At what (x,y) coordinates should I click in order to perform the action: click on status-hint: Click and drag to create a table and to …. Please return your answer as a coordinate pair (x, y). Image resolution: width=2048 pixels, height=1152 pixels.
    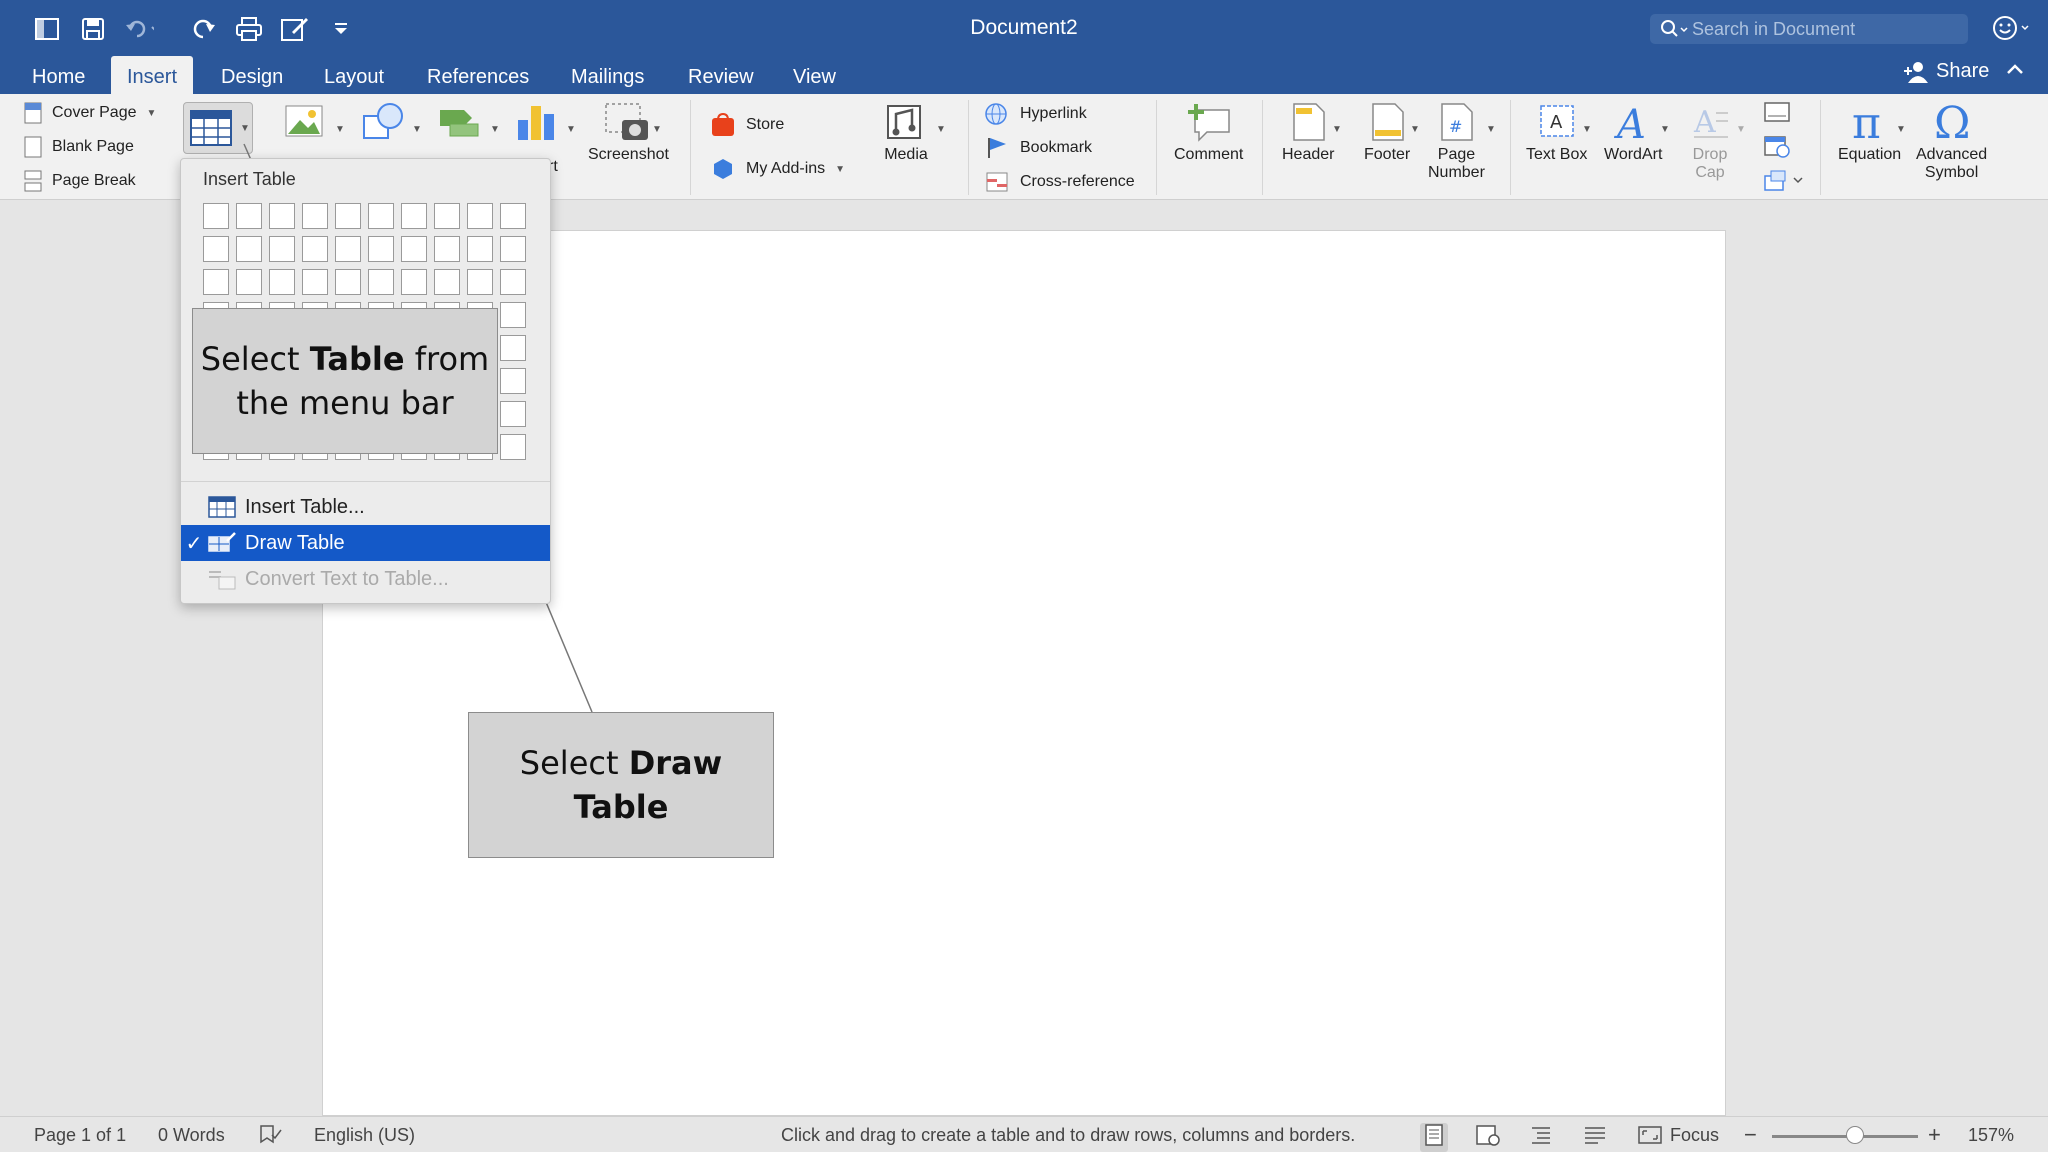
    Looking at the image, I should click on (1068, 1135).